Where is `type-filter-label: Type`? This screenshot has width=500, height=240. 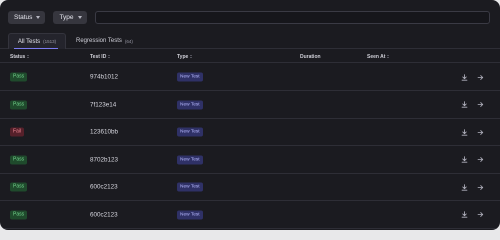 type-filter-label: Type is located at coordinates (66, 17).